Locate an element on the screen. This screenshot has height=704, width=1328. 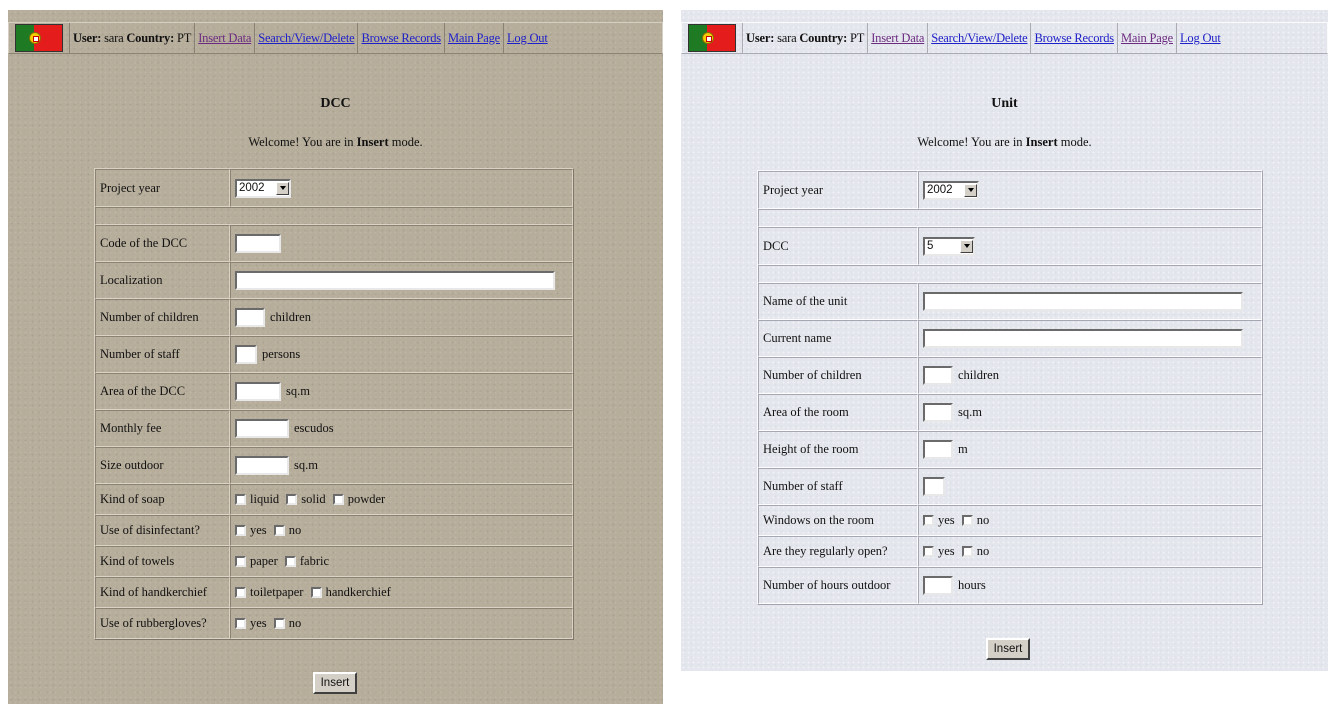
field-label: Windows on the room is located at coordinates (838, 520).